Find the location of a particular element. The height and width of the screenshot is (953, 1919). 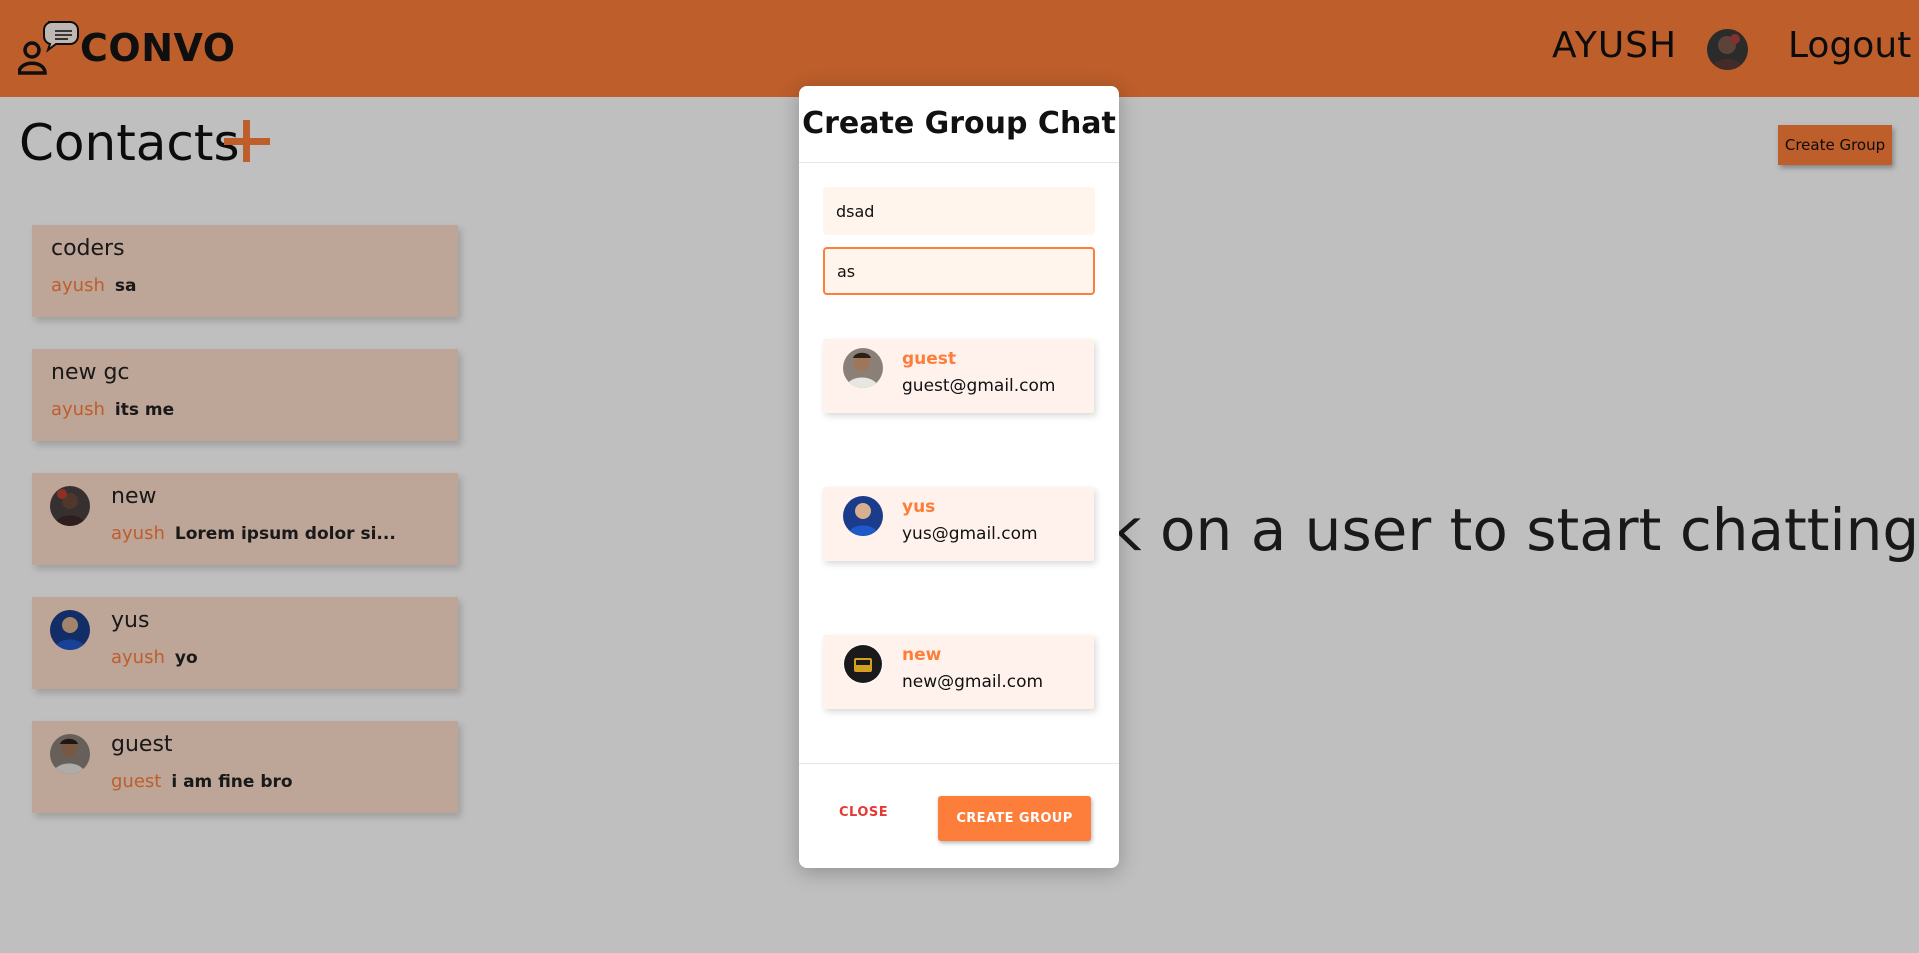

search-result-user: yus yus@gmail.com is located at coordinates (958, 524).